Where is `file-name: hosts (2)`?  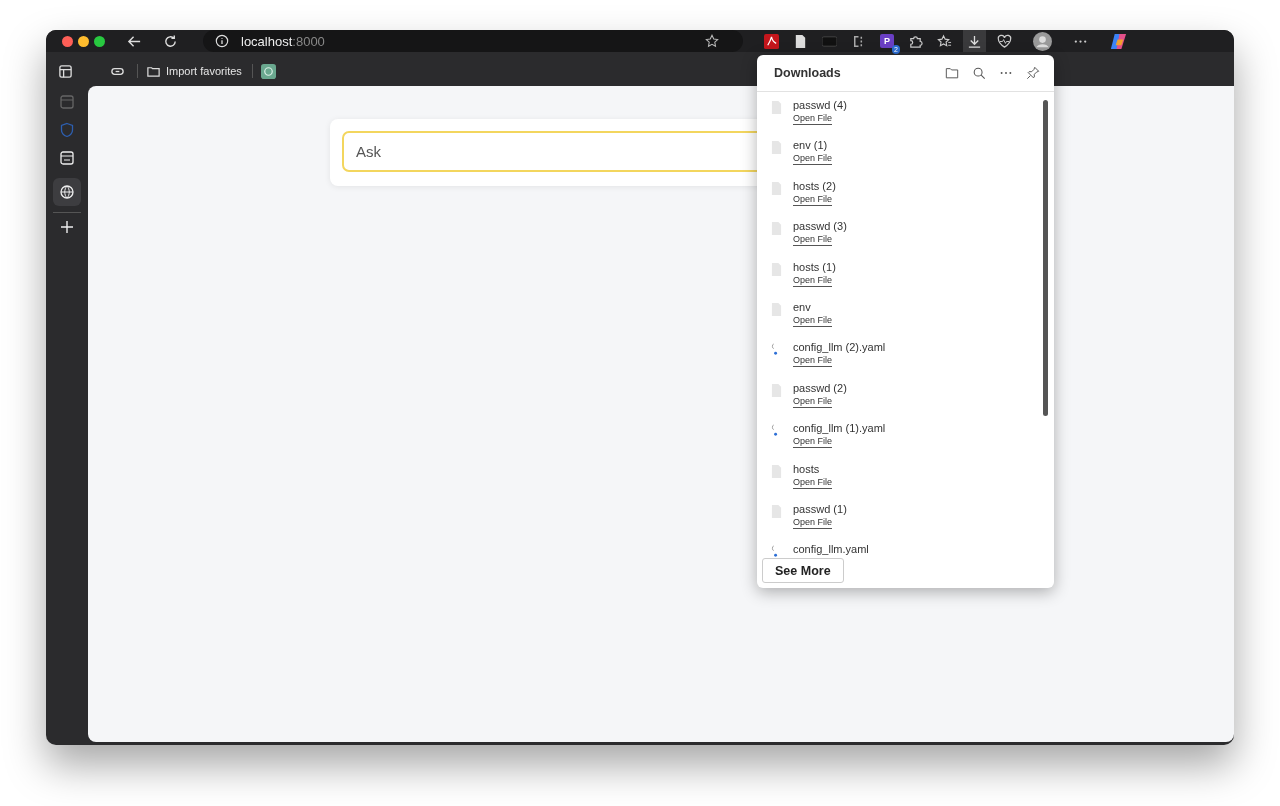
file-name: hosts (2) is located at coordinates (814, 185).